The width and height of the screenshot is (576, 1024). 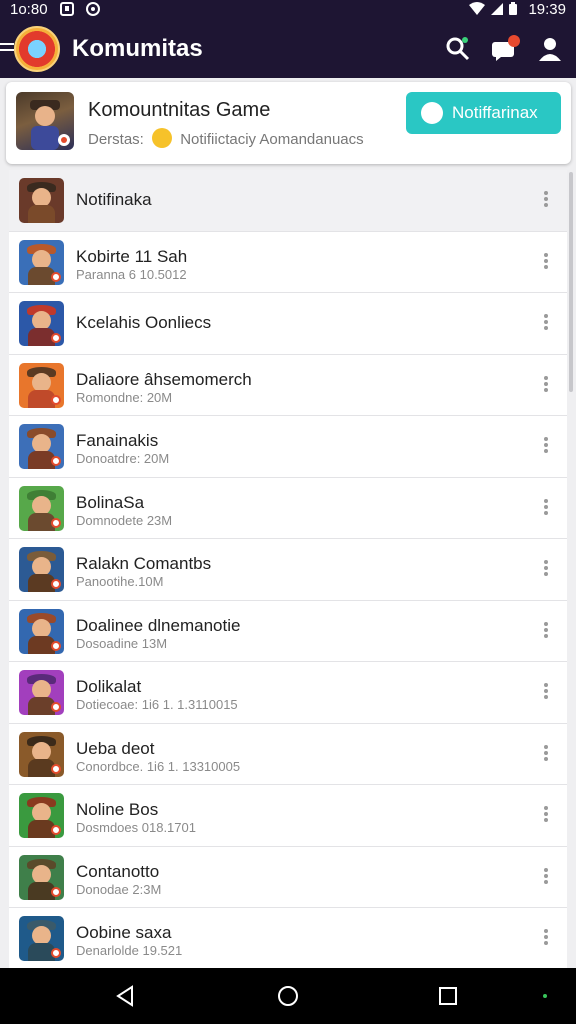 What do you see at coordinates (571, 282) in the screenshot?
I see `scrollbar` at bounding box center [571, 282].